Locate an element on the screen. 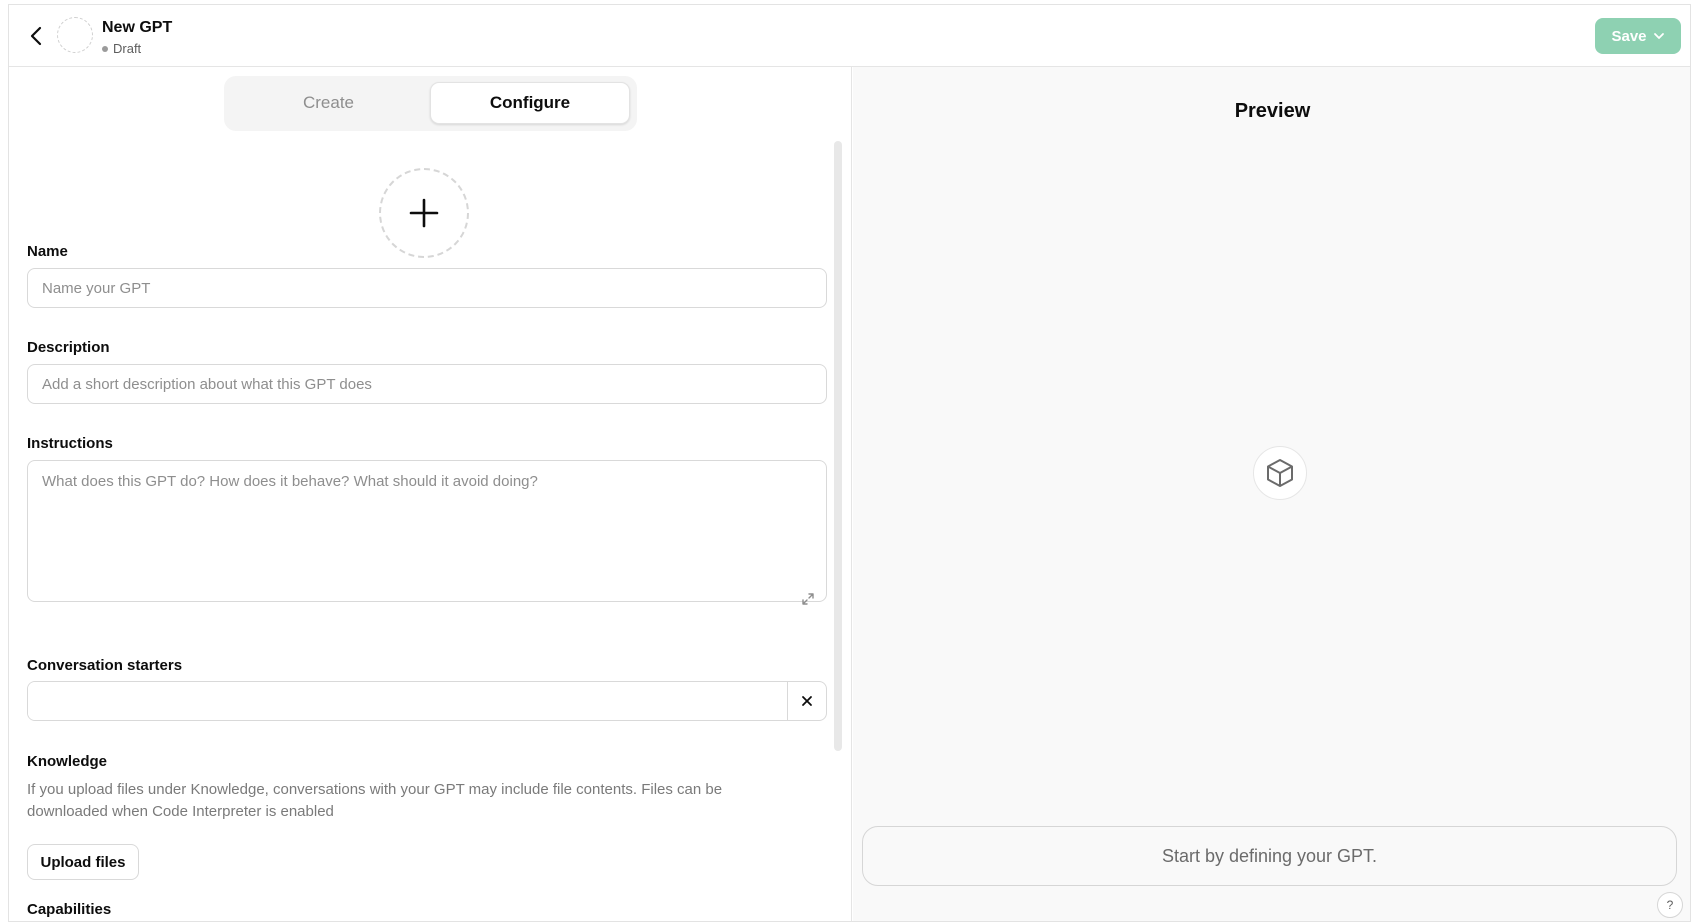 The image size is (1698, 922). preview-logo is located at coordinates (1280, 473).